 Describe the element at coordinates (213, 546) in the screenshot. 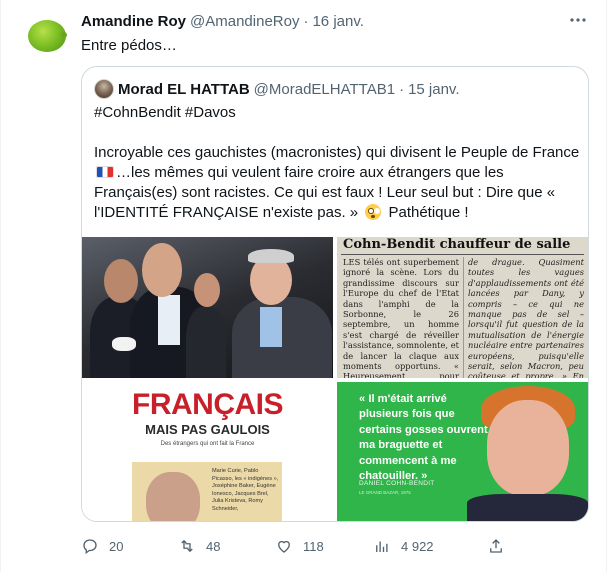

I see `retweet-count: 48` at that location.